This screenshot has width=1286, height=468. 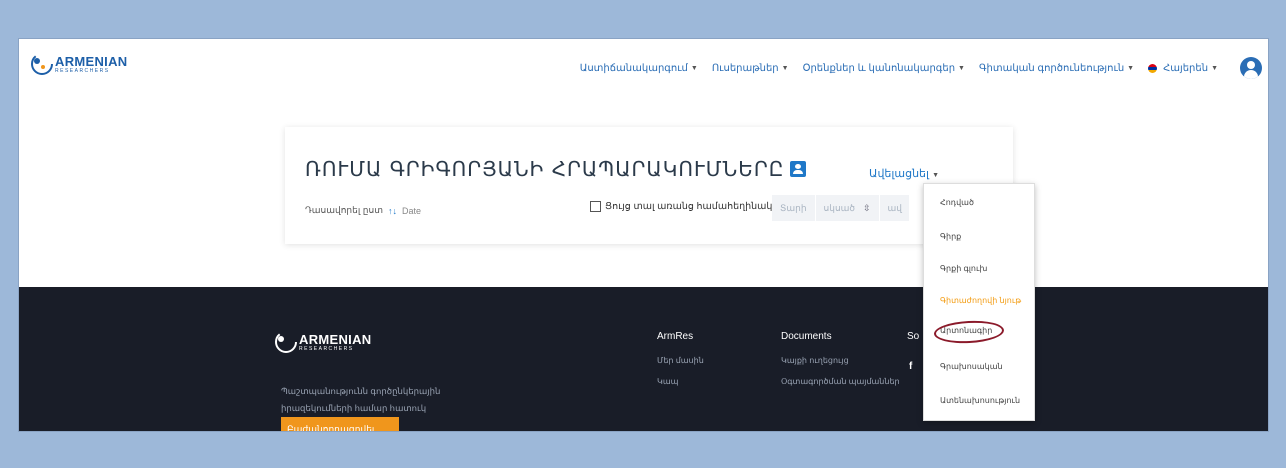 I want to click on logo-text: ARMENIAN, so click(x=91, y=61).